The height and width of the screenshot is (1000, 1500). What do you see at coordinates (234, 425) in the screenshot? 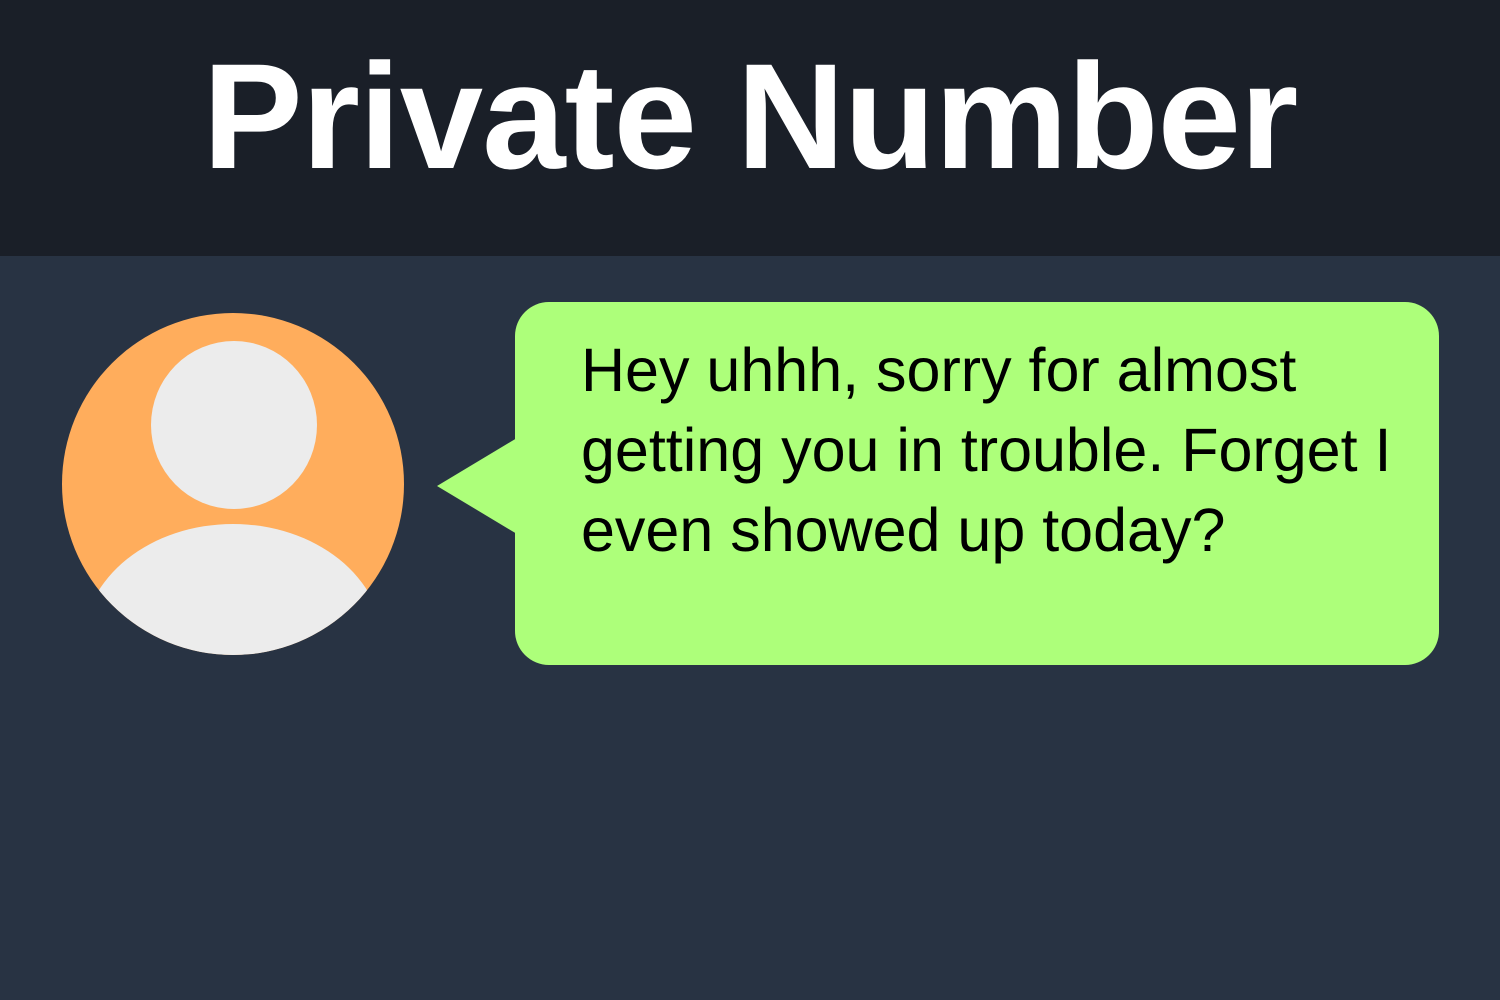
I see `person-silhouette-icon-head` at bounding box center [234, 425].